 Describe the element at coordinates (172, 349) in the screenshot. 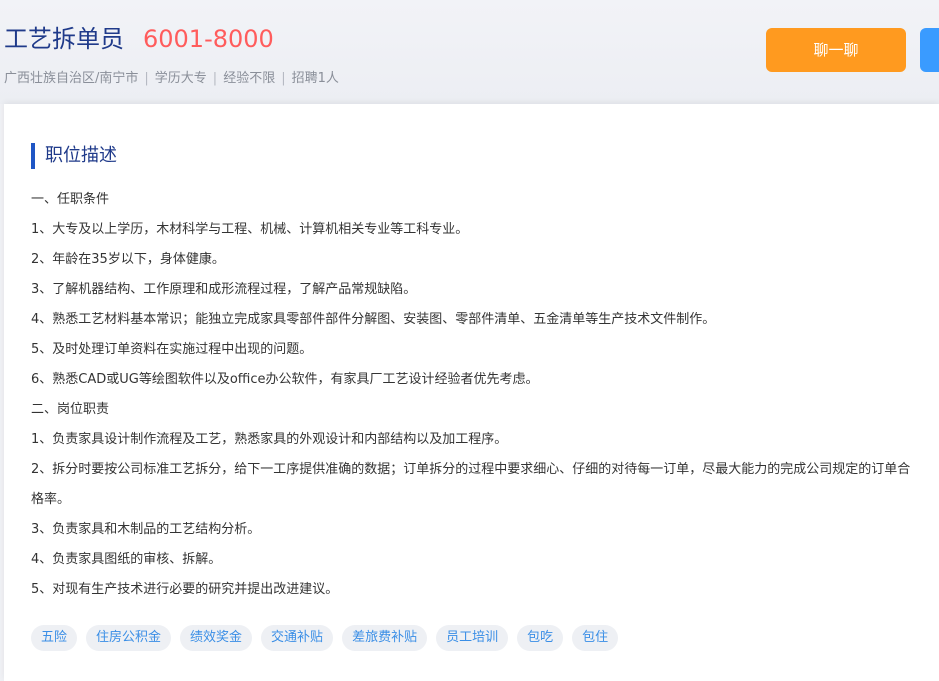

I see `description-line: 5、及时处理订单资料在实施过程中出现的问题。` at that location.